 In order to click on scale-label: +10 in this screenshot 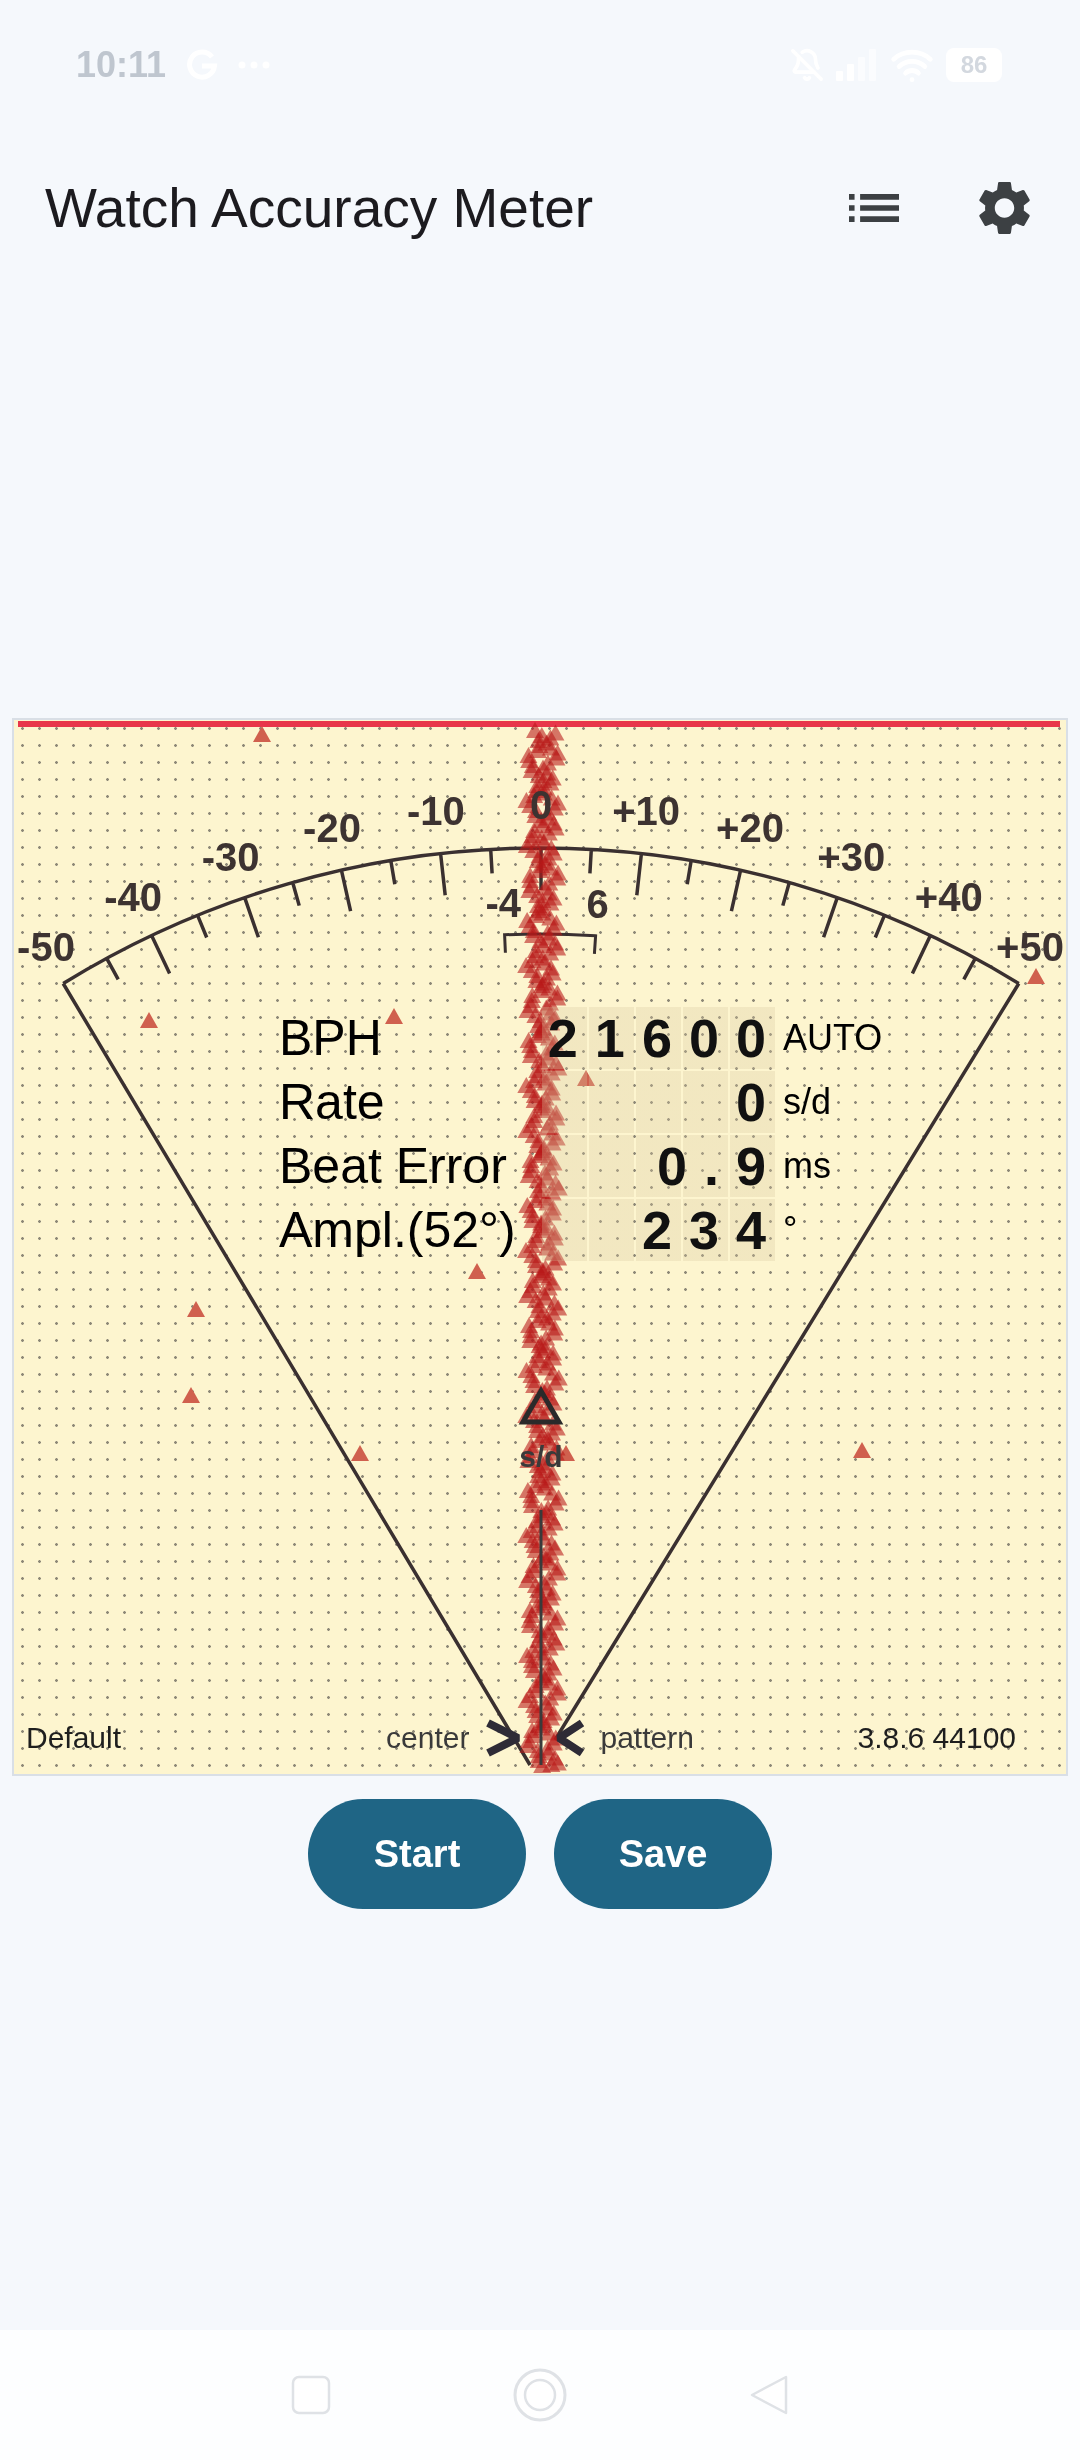, I will do `click(646, 810)`.